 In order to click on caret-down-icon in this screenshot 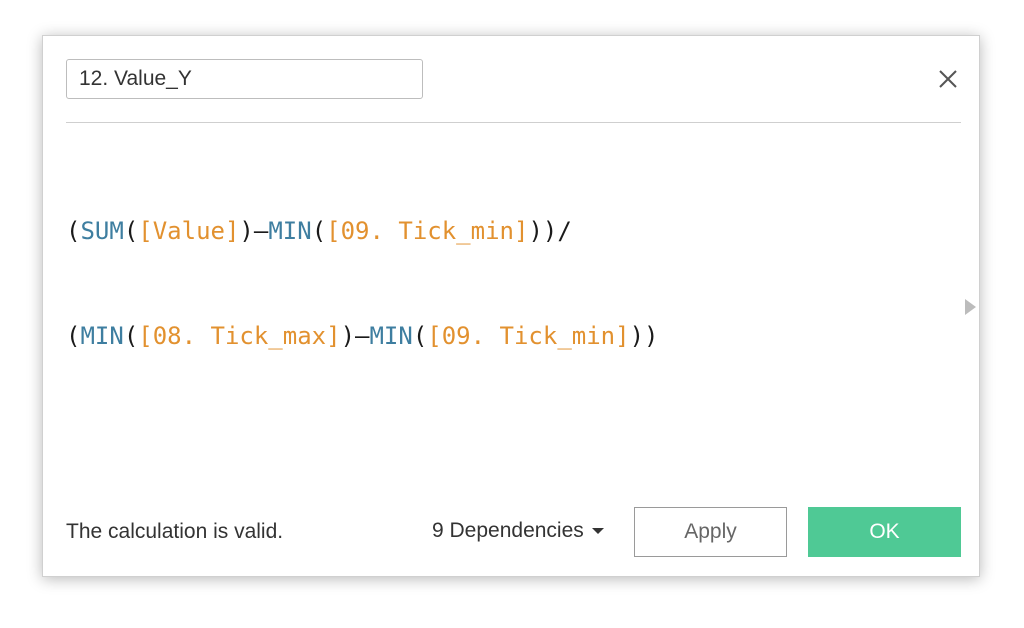, I will do `click(597, 531)`.